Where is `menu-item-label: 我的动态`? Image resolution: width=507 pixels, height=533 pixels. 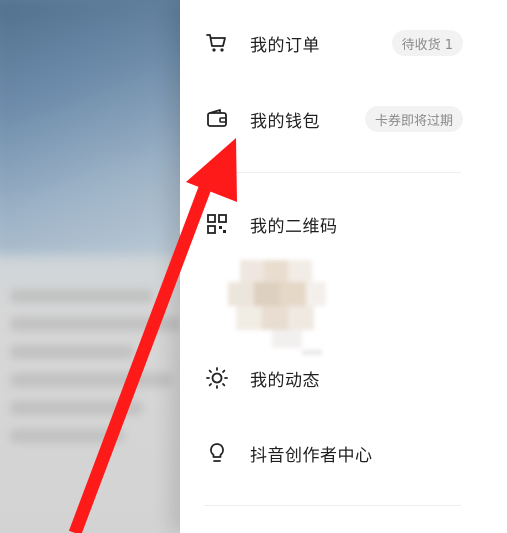
menu-item-label: 我的动态 is located at coordinates (285, 380).